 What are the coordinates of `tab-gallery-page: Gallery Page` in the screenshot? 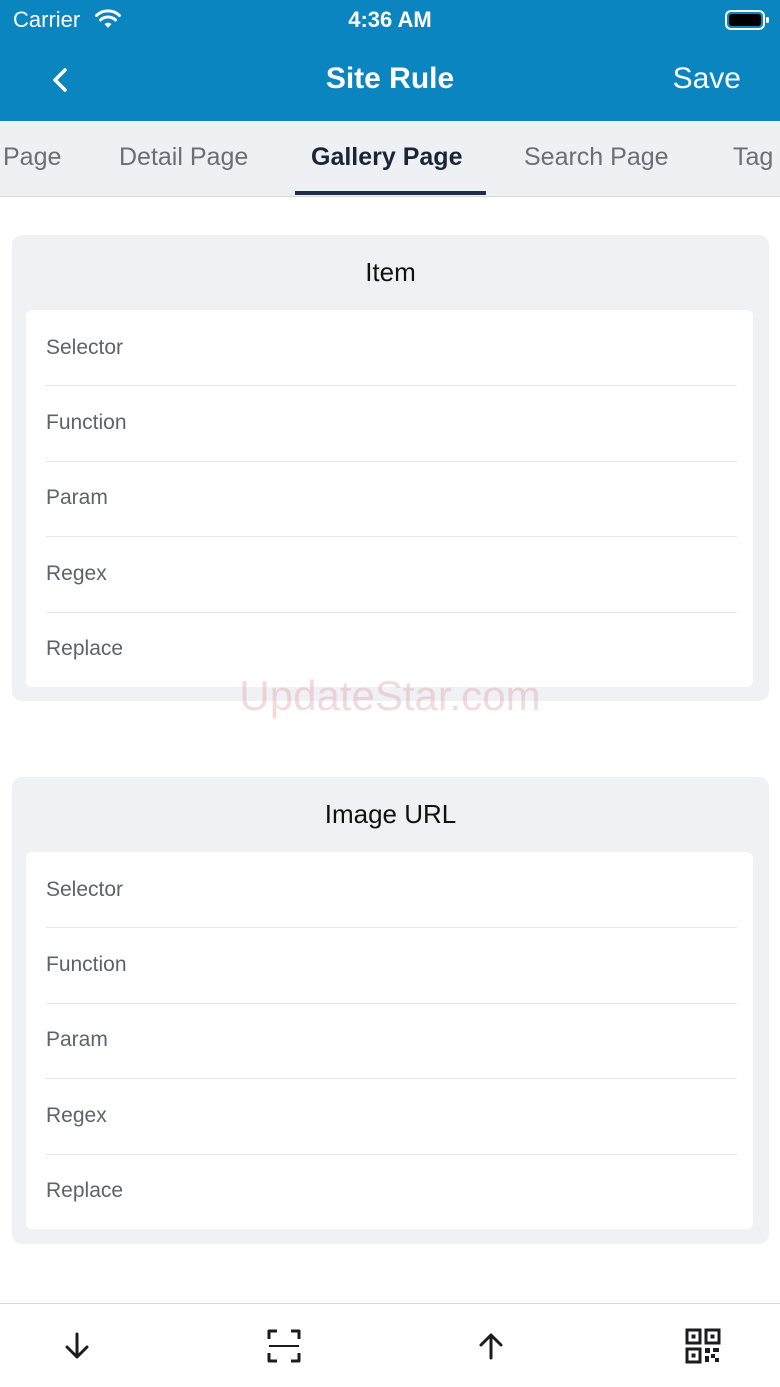 It's located at (386, 157).